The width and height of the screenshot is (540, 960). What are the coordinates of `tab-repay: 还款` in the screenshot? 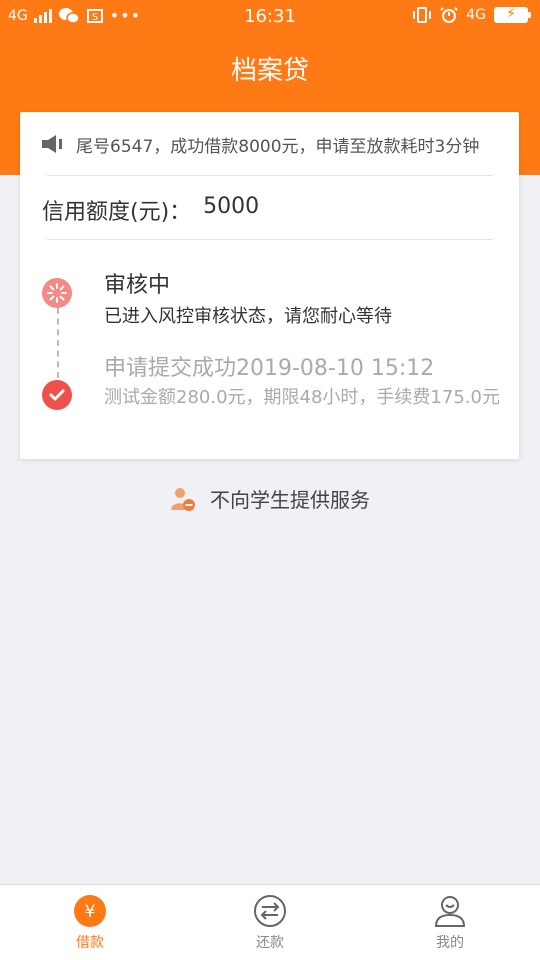 It's located at (270, 922).